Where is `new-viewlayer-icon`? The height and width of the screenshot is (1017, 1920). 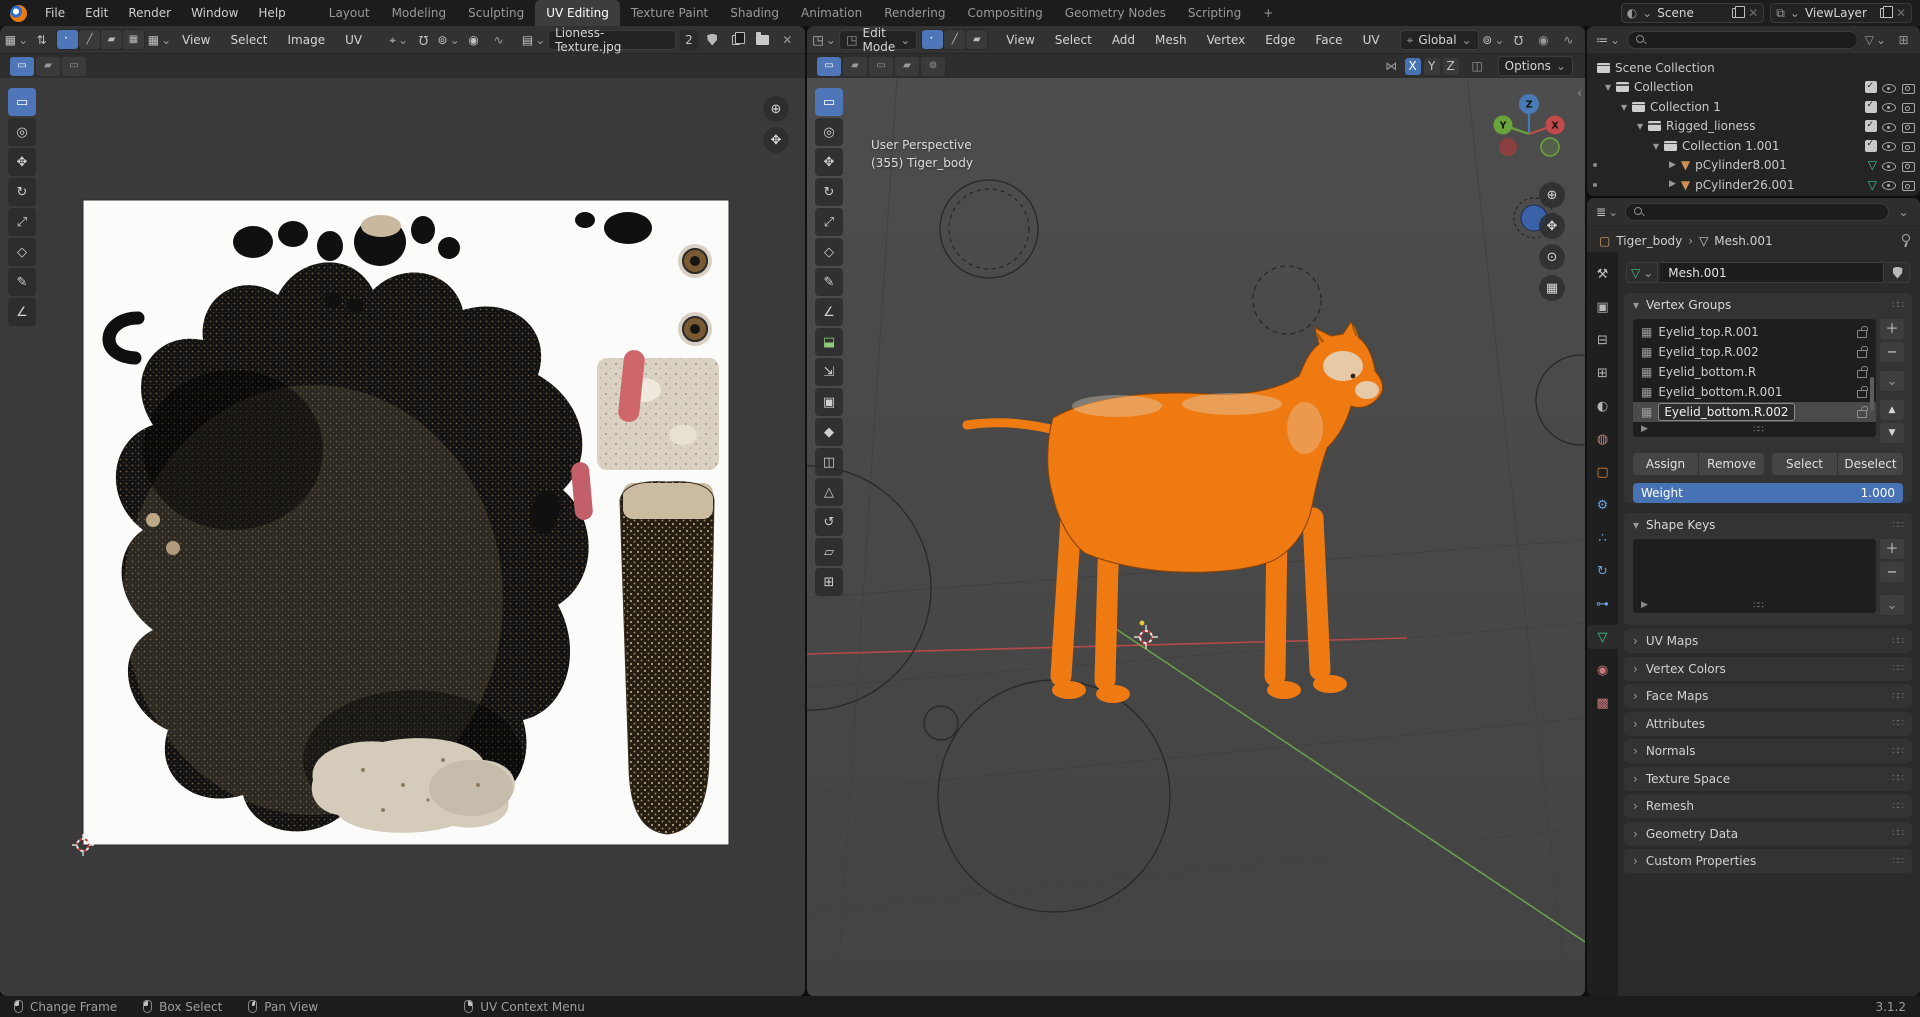
new-viewlayer-icon is located at coordinates (1886, 11).